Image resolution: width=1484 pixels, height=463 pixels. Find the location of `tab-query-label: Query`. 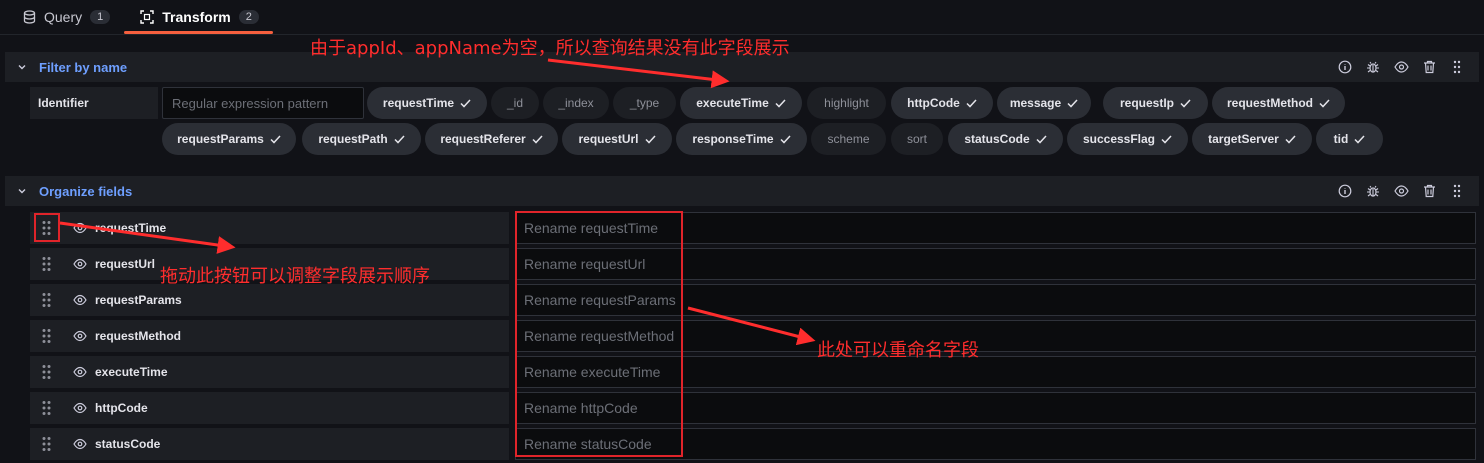

tab-query-label: Query is located at coordinates (63, 17).